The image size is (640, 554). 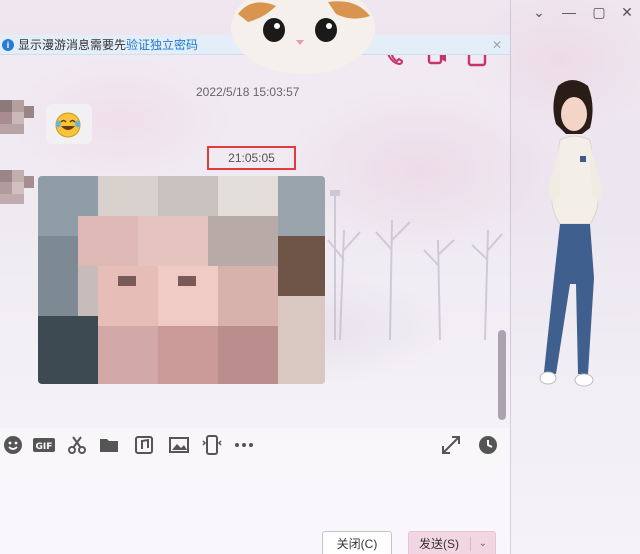 I want to click on highlighted-timestamp: 21:05:05, so click(x=251, y=158).